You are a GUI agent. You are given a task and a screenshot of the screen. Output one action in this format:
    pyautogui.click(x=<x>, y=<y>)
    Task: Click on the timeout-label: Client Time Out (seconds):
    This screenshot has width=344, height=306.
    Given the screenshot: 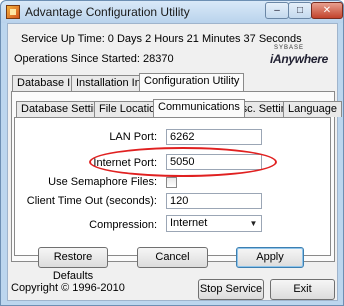 What is the action you would take?
    pyautogui.click(x=91, y=201)
    